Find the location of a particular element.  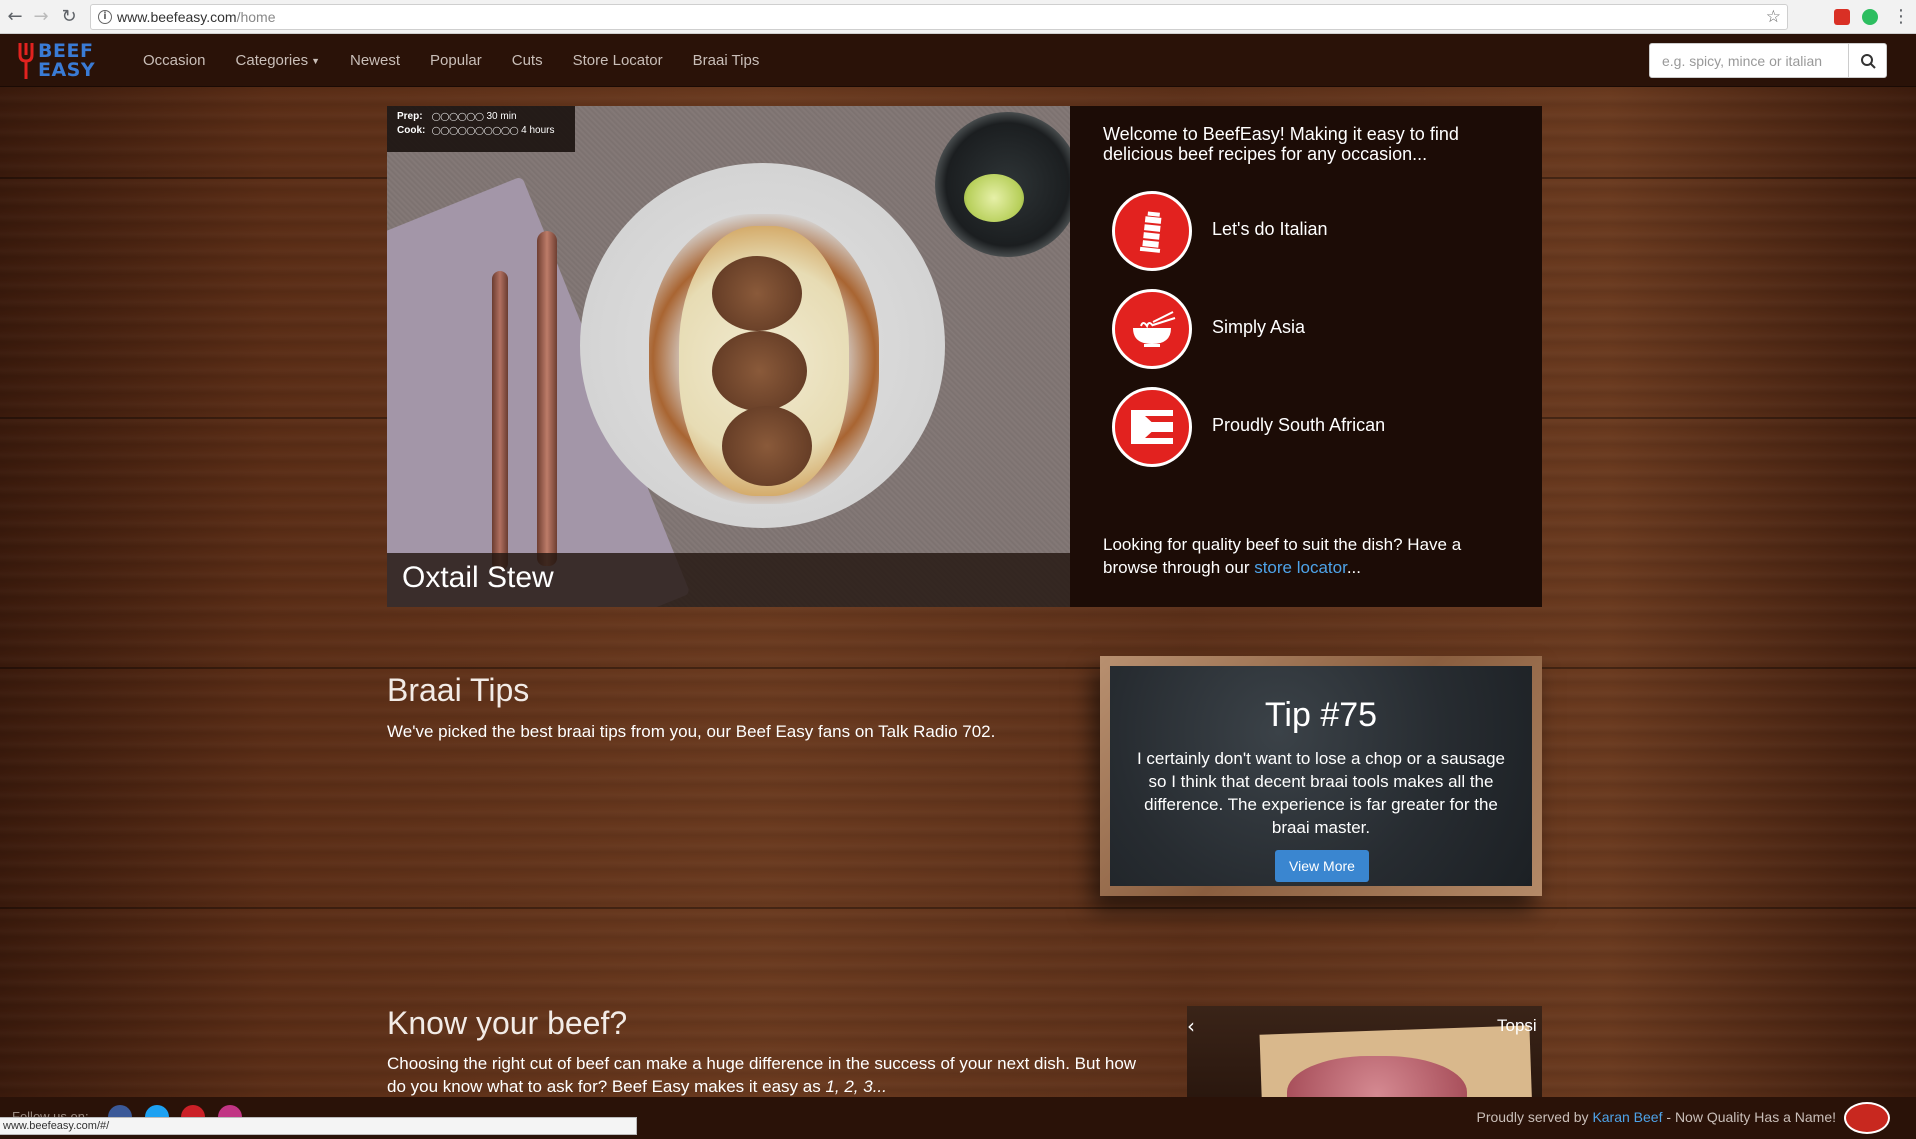

store-locator-link: store locator is located at coordinates (1300, 567).